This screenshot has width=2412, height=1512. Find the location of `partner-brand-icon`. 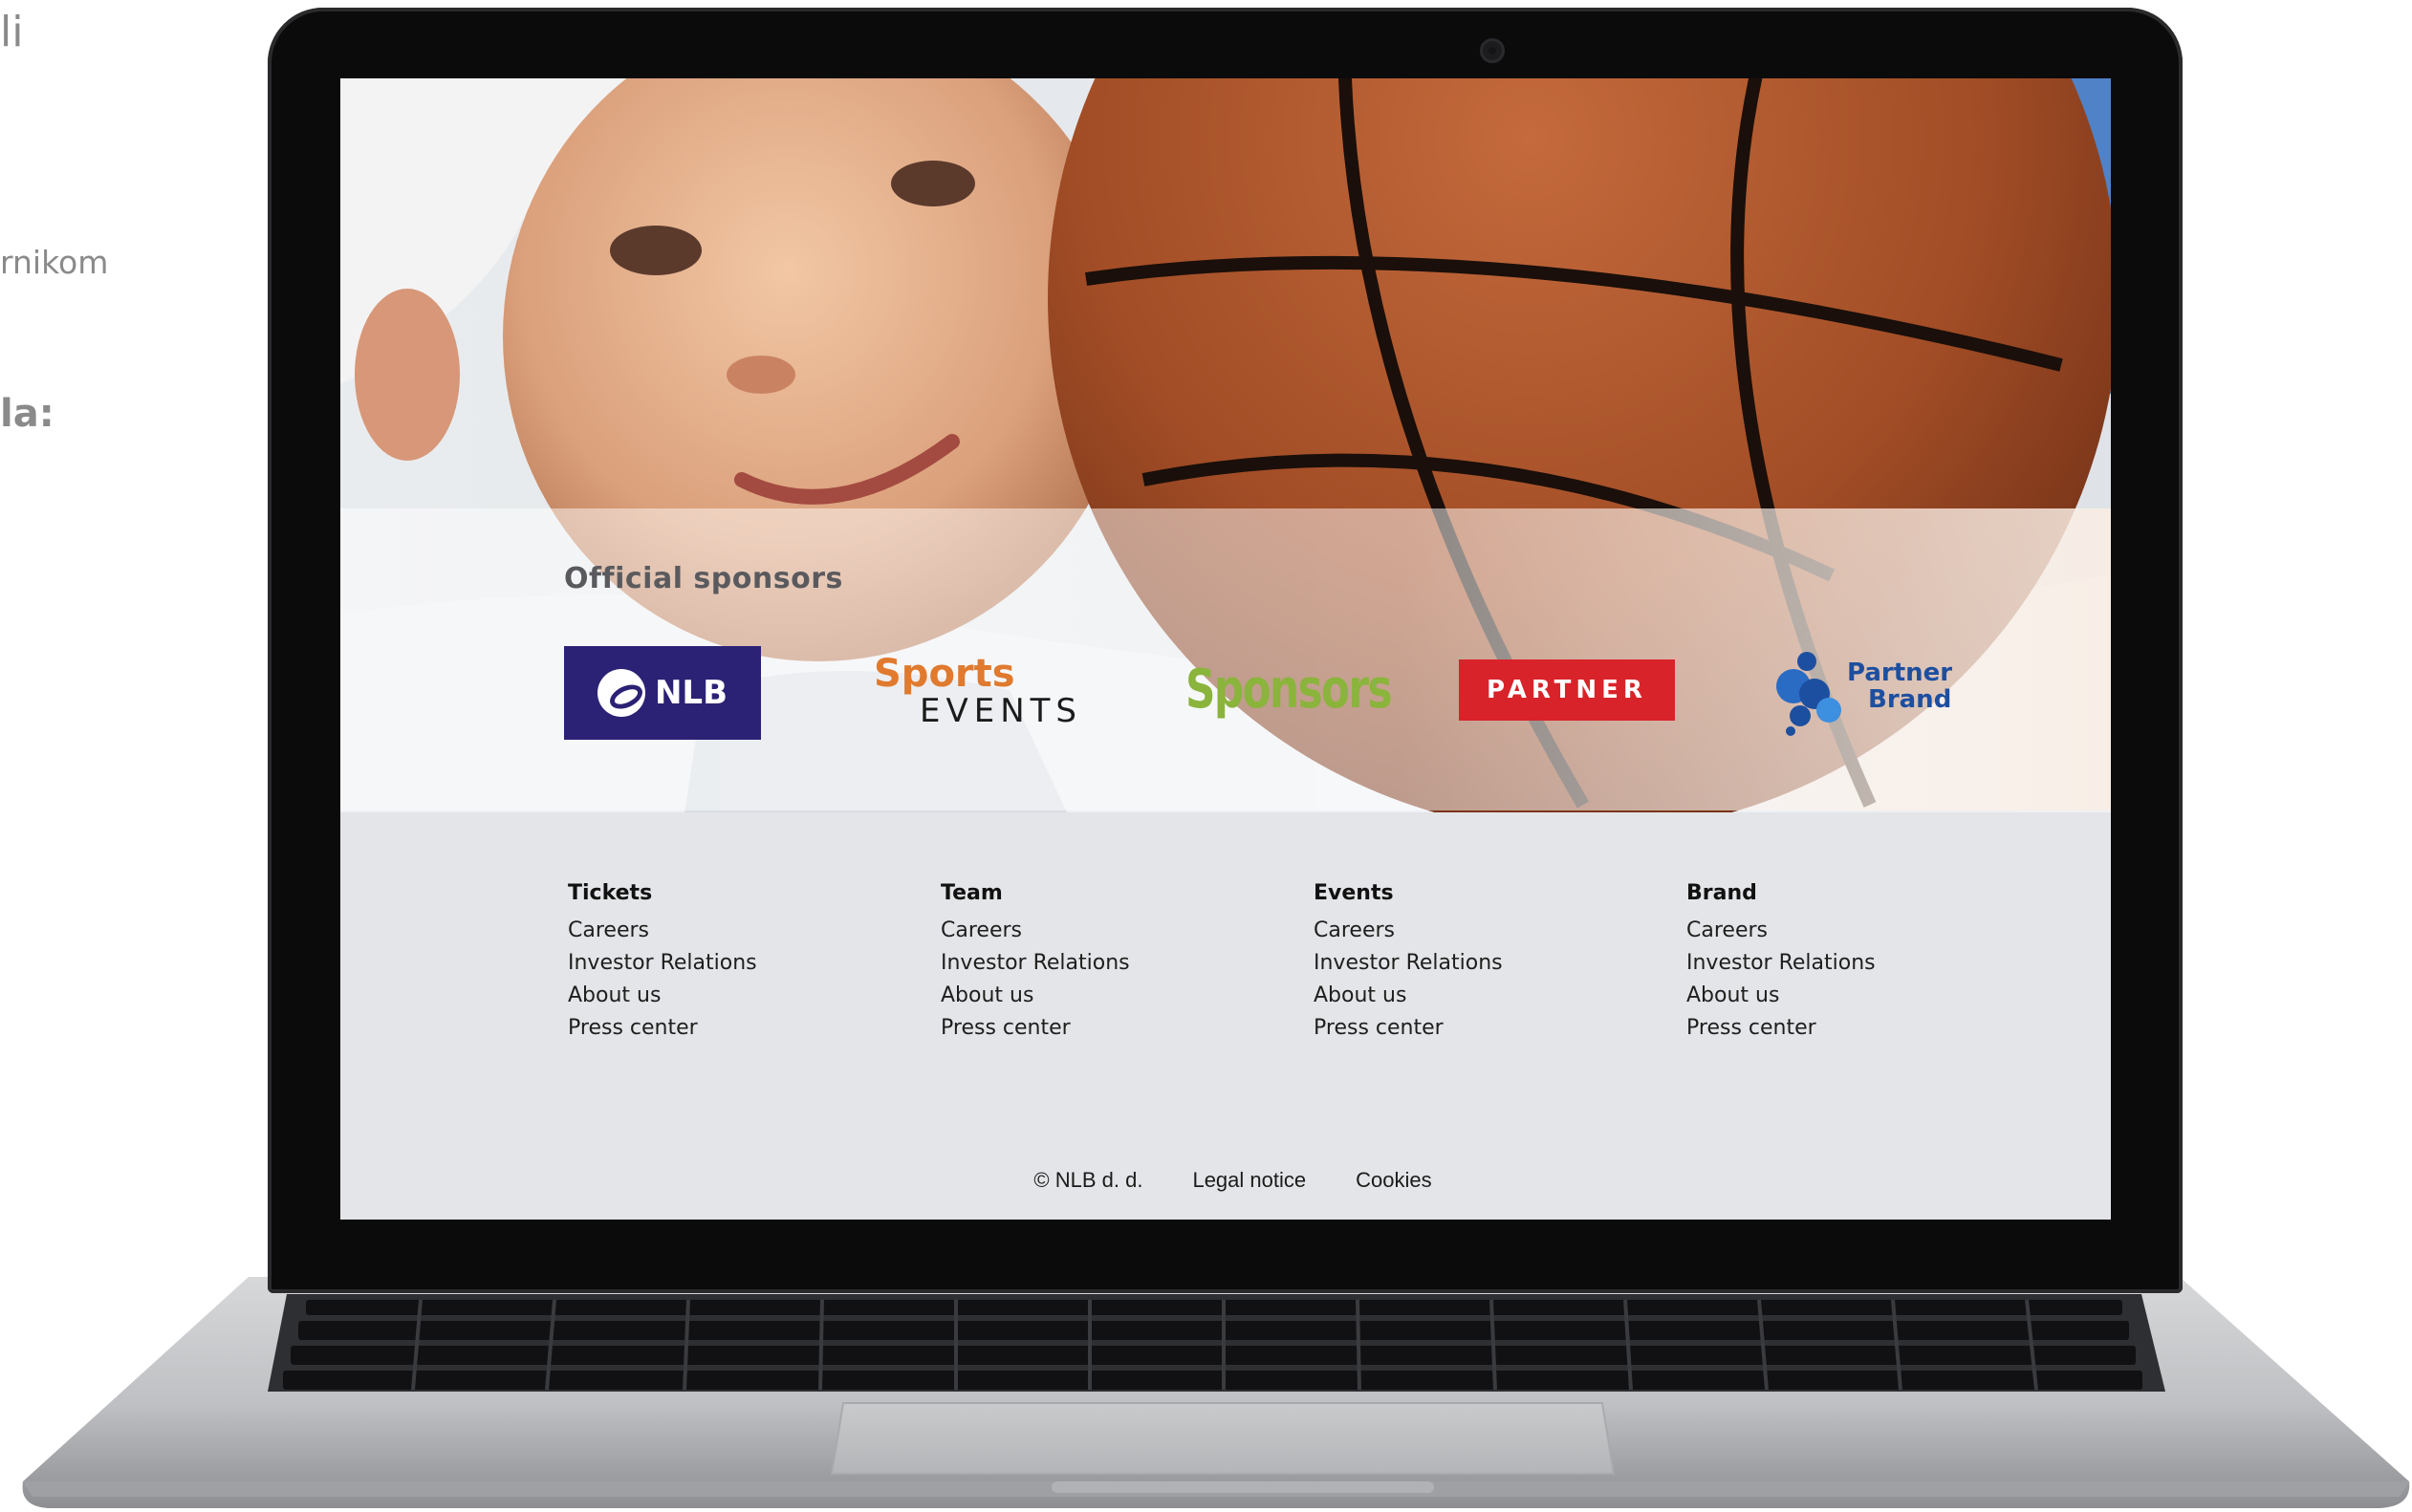

partner-brand-icon is located at coordinates (1809, 692).